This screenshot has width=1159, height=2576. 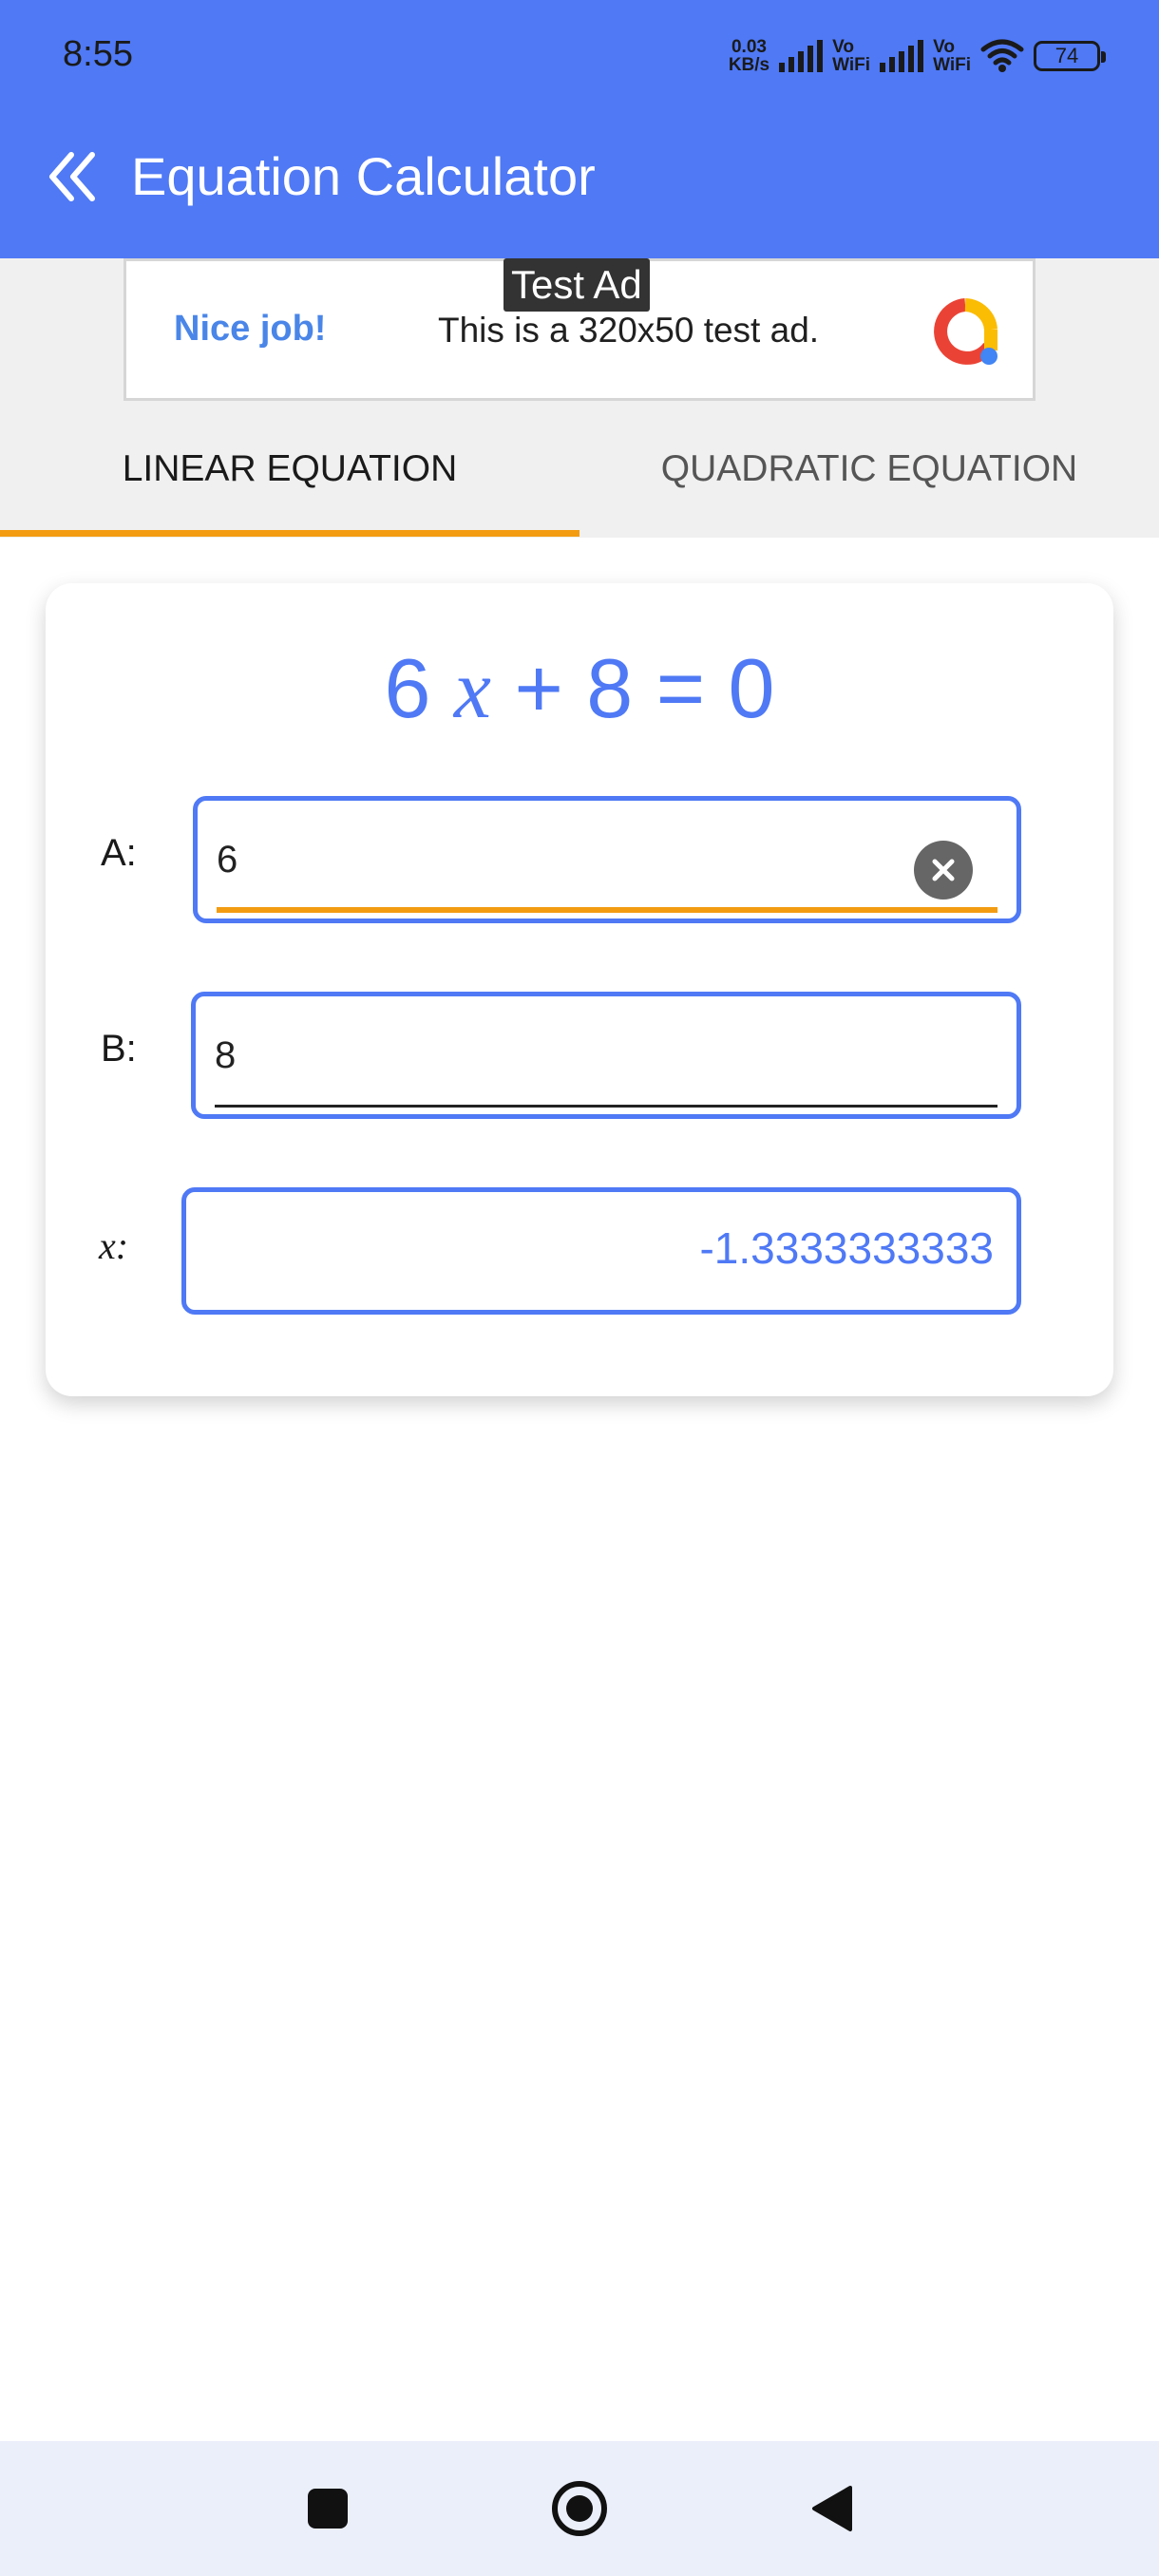 I want to click on ad-logo-icon, so click(x=965, y=332).